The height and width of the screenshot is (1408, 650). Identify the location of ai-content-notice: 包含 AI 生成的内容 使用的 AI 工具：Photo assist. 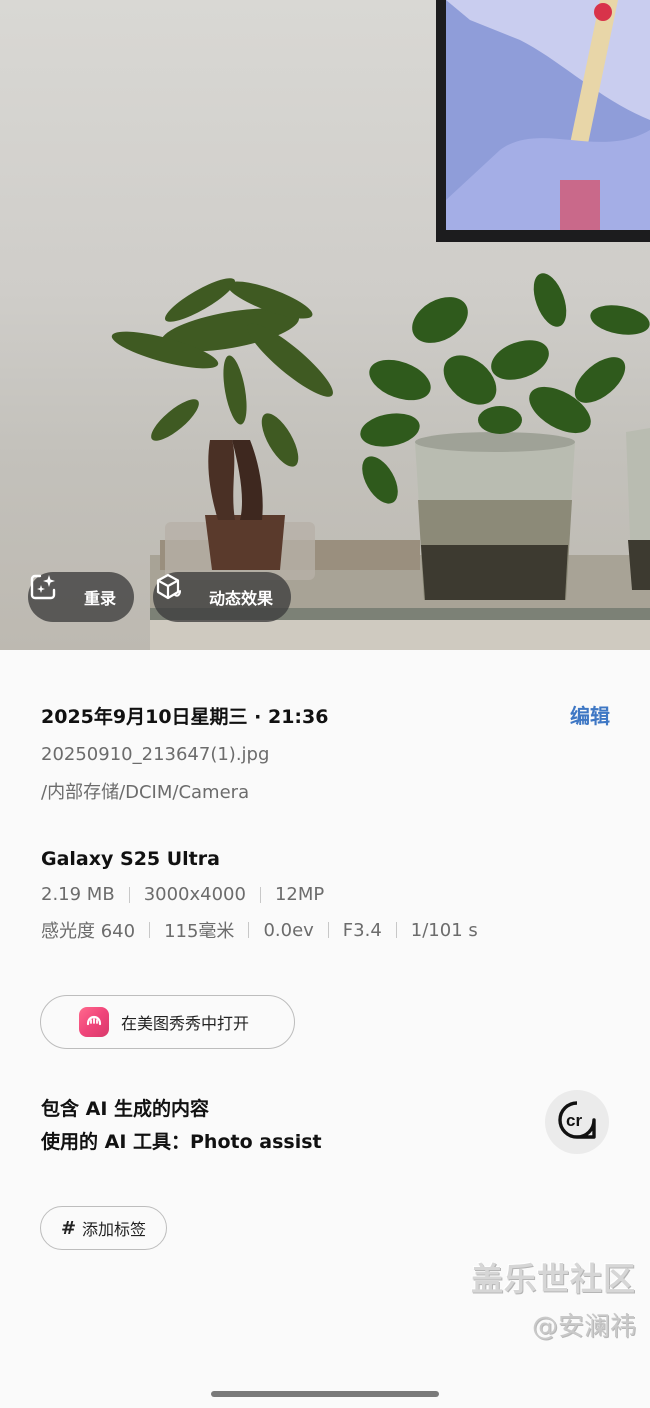
(181, 1126).